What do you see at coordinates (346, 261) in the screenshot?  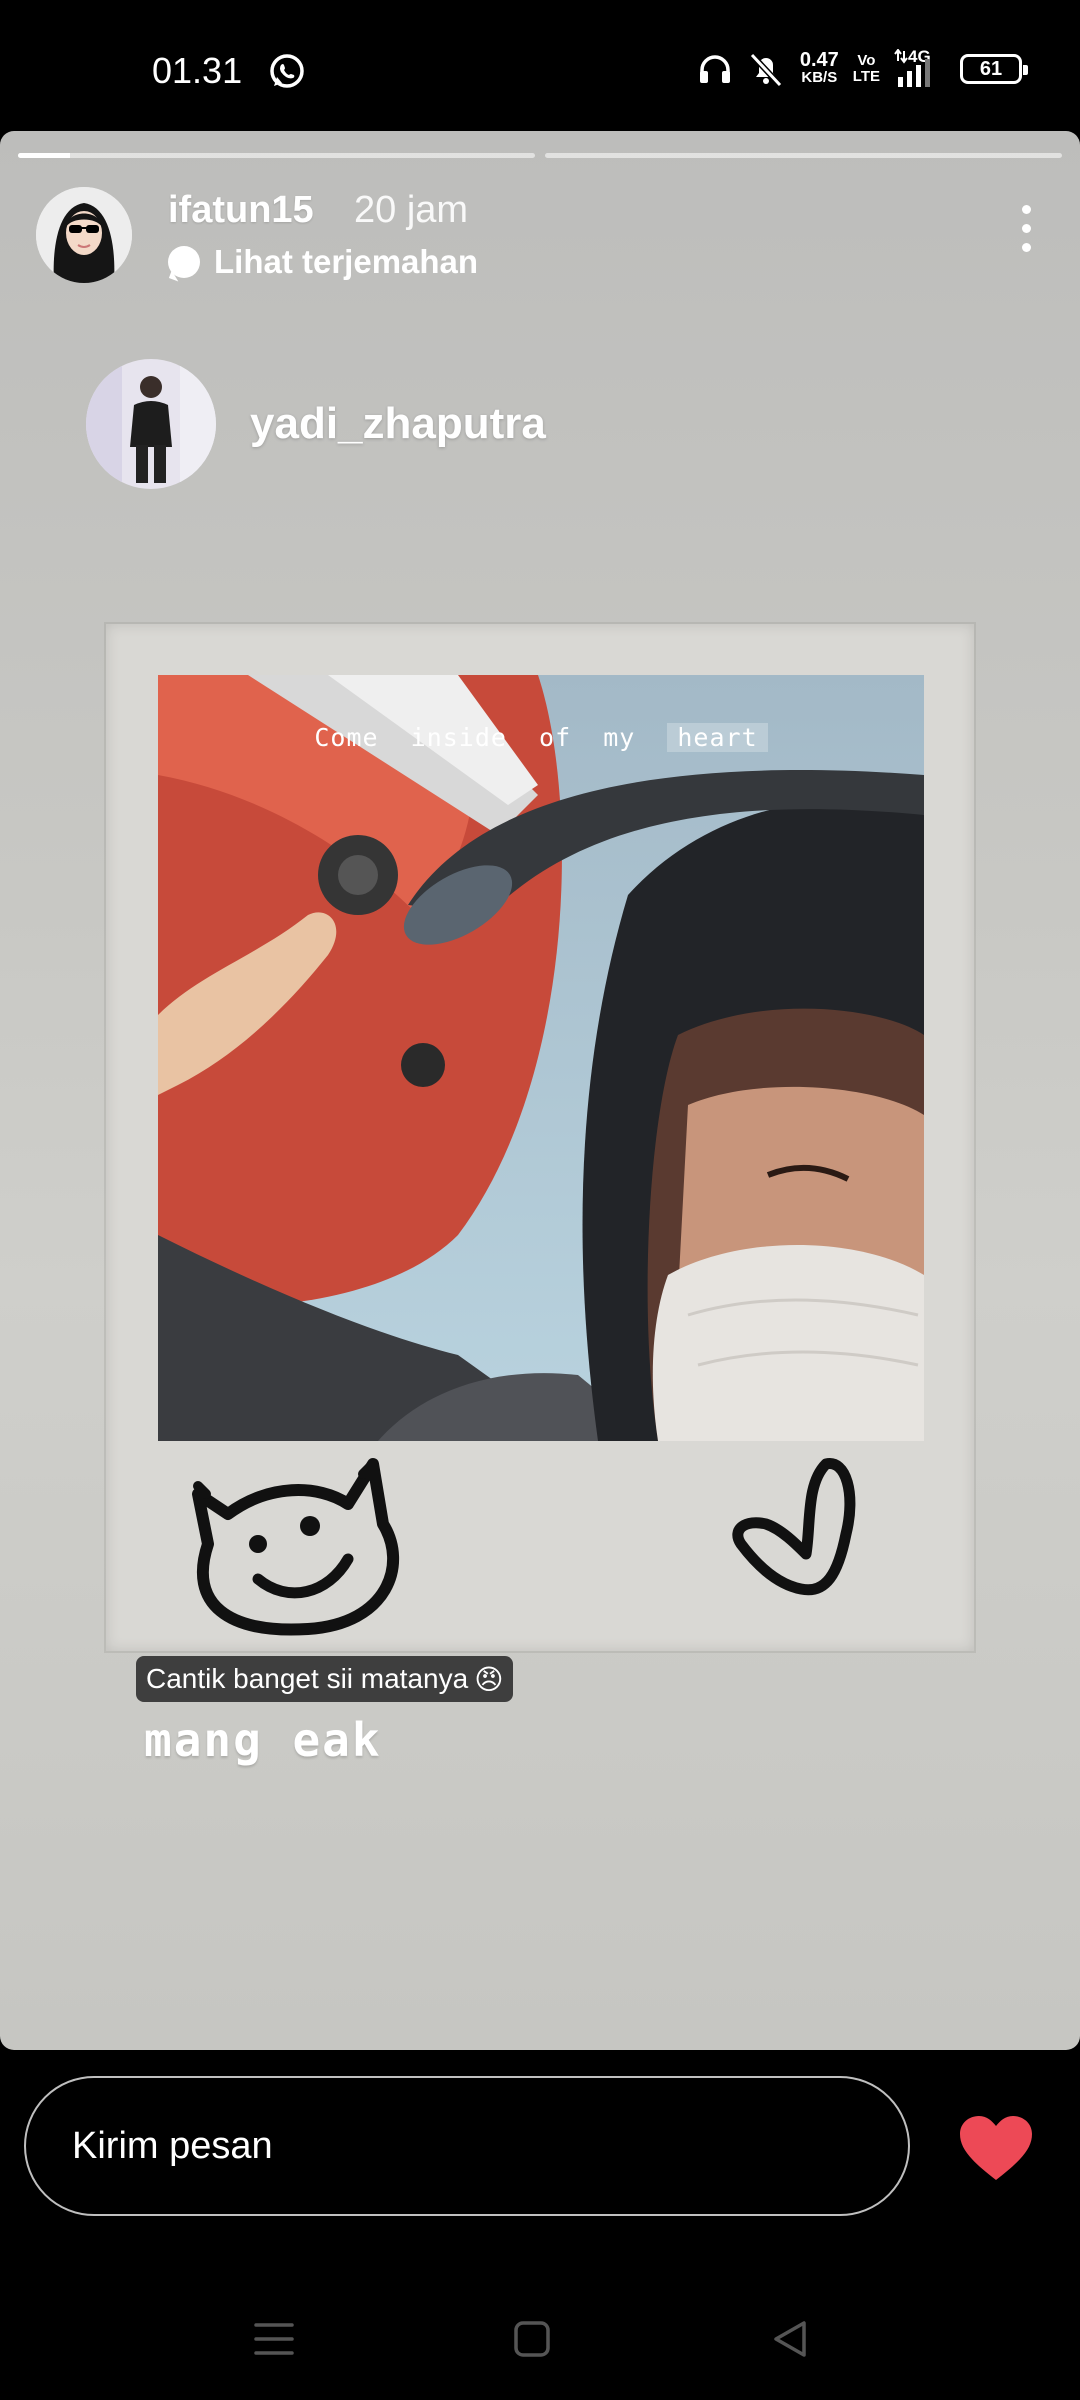 I see `see-translation-label: Lihat terjemahan` at bounding box center [346, 261].